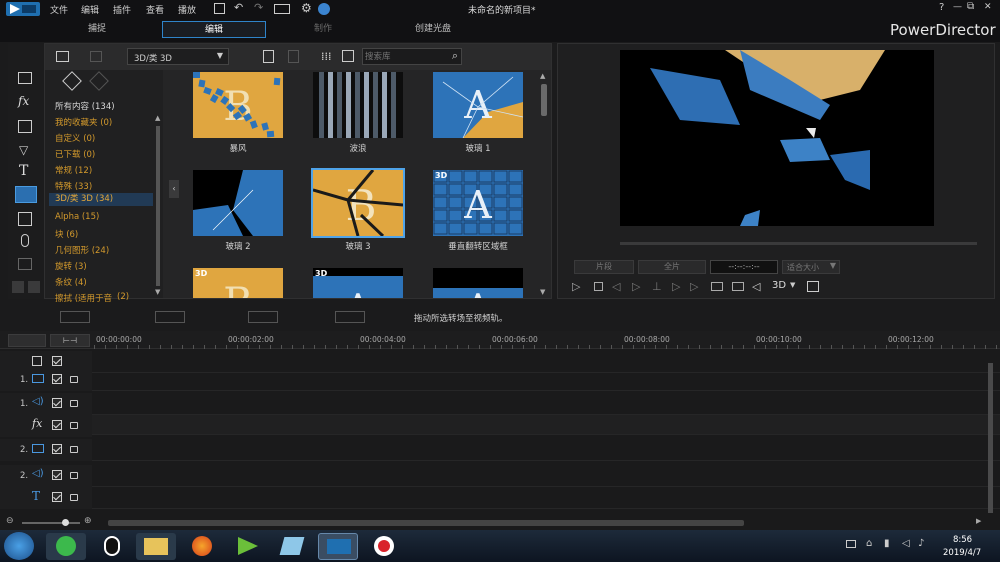 The height and width of the screenshot is (562, 1000). I want to click on fx-room-icon: fx, so click(23, 101).